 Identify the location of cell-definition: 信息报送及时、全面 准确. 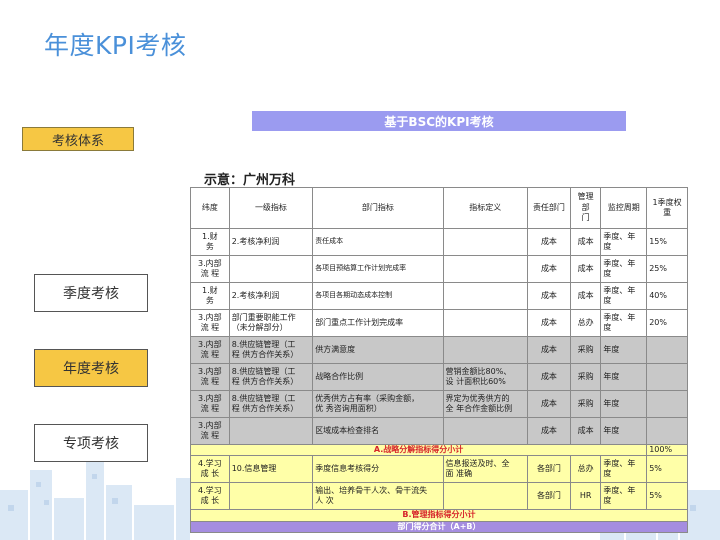
(485, 469).